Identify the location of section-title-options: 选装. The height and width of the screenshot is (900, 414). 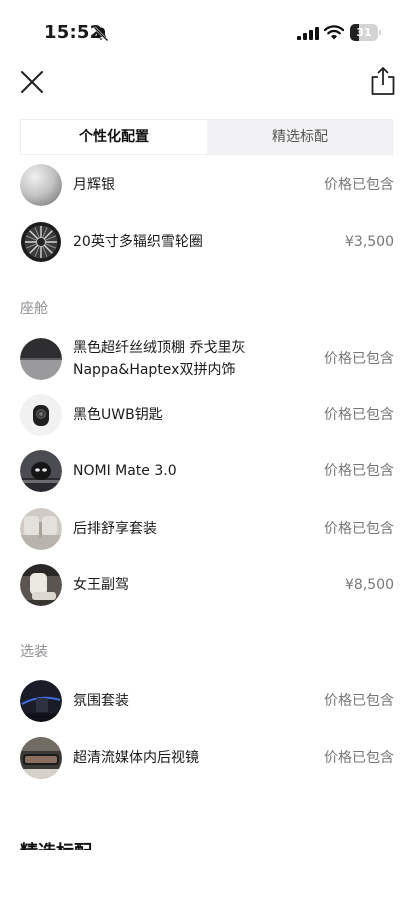
(34, 652).